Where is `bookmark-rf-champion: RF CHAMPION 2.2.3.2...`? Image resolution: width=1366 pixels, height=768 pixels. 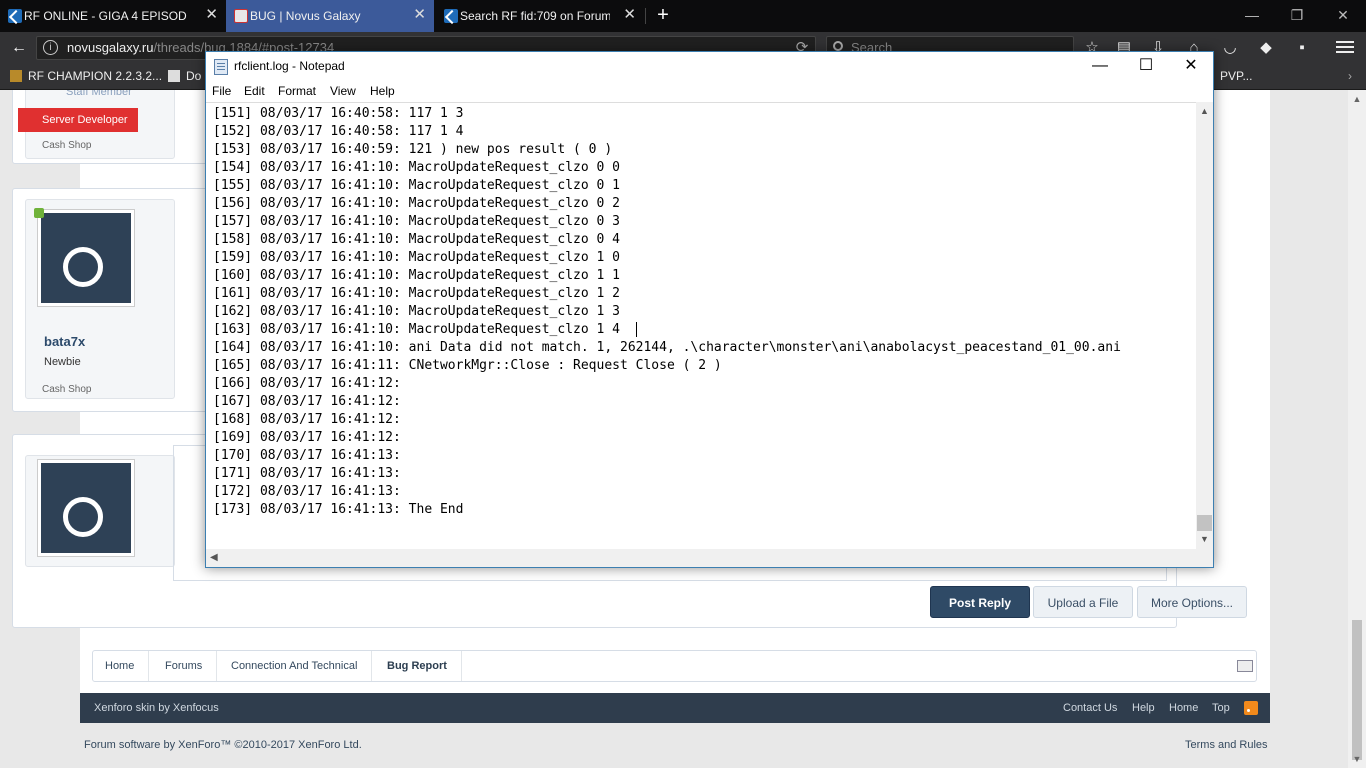 bookmark-rf-champion: RF CHAMPION 2.2.3.2... is located at coordinates (86, 76).